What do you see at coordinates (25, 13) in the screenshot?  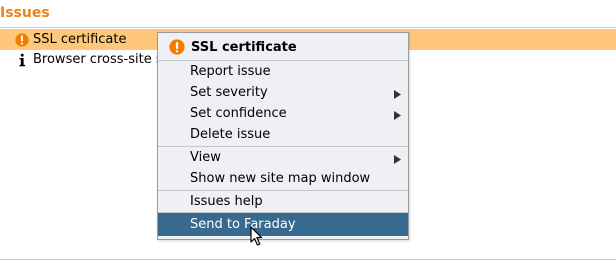 I see `issues-panel-title: Issues` at bounding box center [25, 13].